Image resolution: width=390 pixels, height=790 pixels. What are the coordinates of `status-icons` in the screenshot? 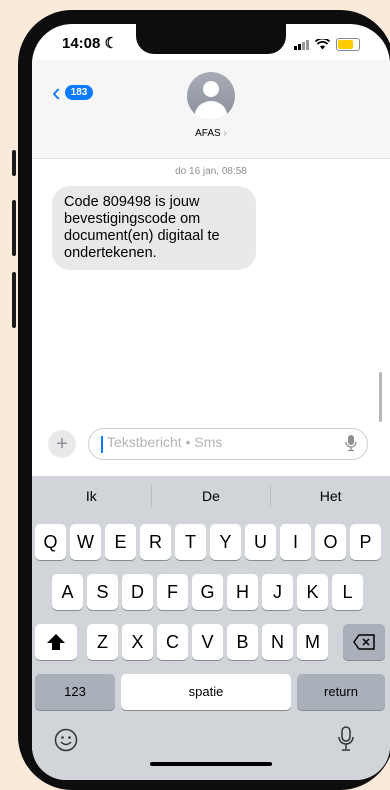 It's located at (327, 44).